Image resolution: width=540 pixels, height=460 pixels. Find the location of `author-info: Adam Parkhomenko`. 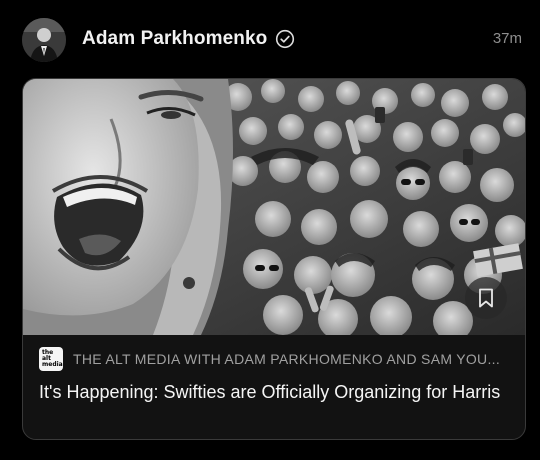

author-info: Adam Parkhomenko is located at coordinates (188, 39).